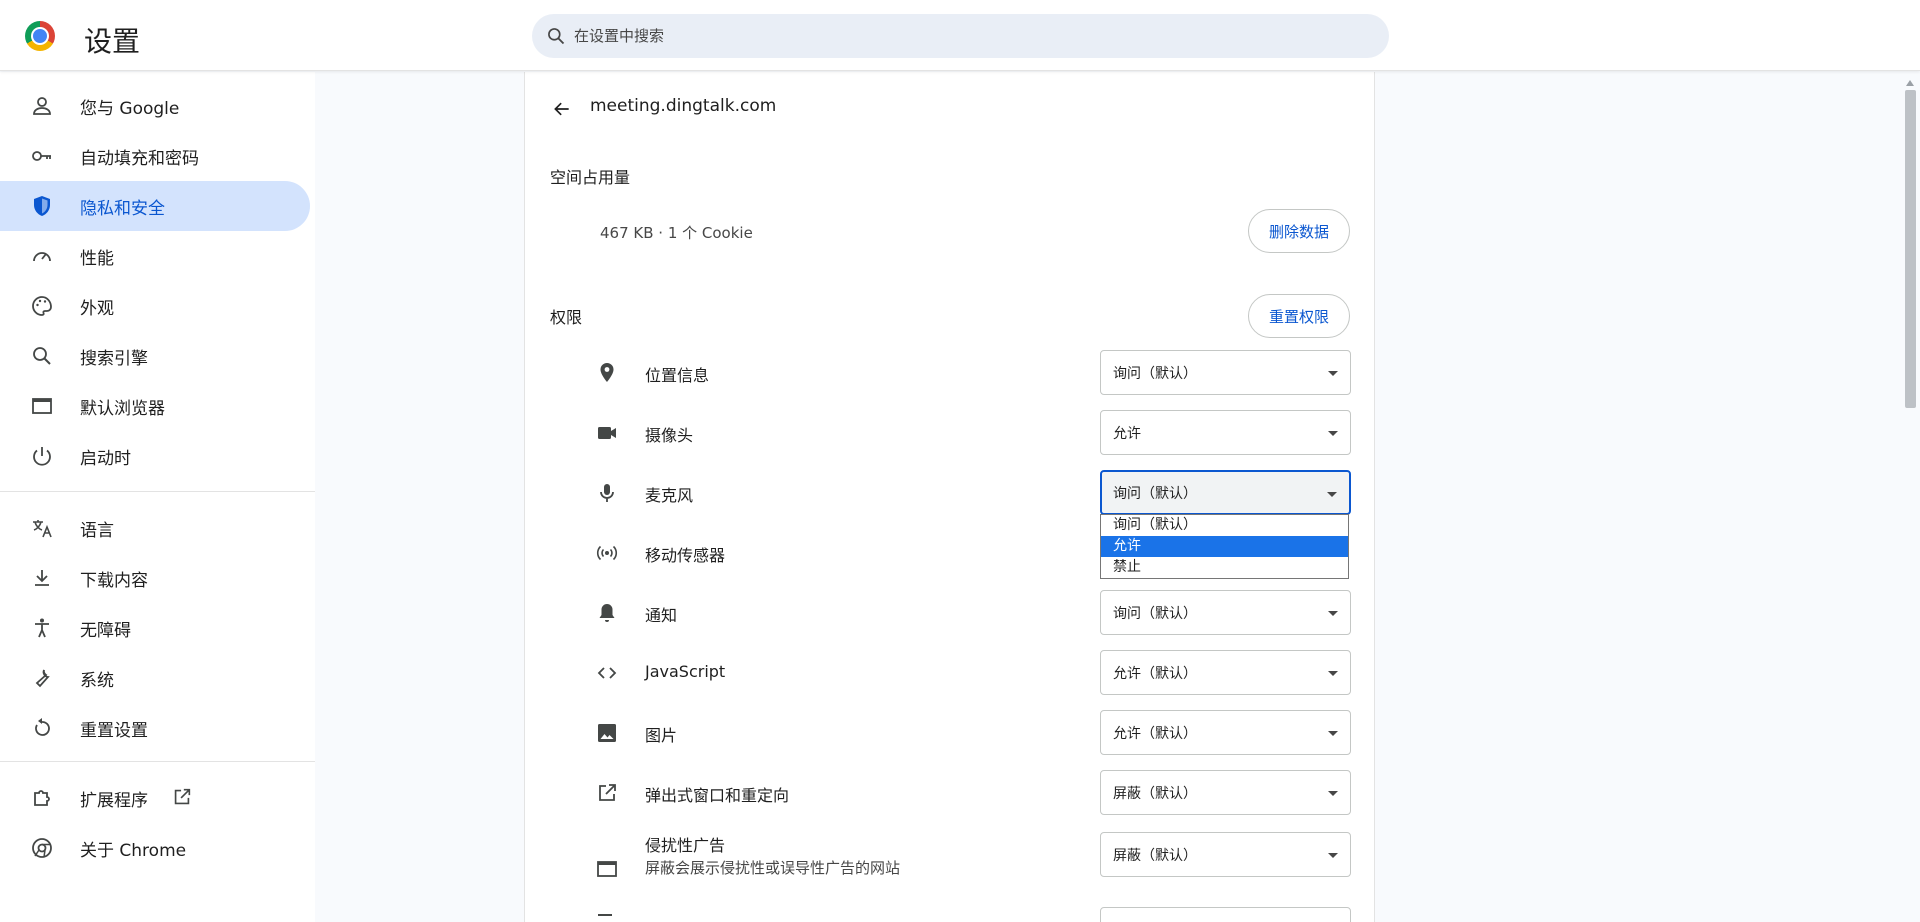  Describe the element at coordinates (155, 356) in the screenshot. I see `sidebar-item-search-engine: 搜索引擎` at that location.